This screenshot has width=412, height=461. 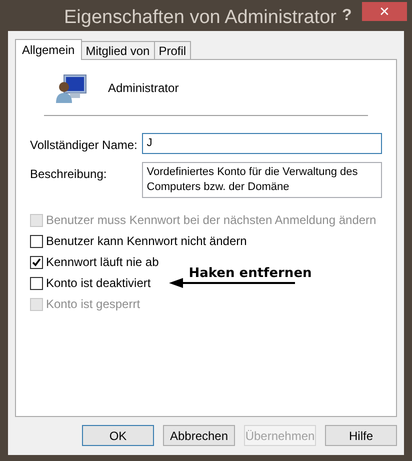 I want to click on checkbox-label: Konto ist deaktiviert, so click(x=98, y=283).